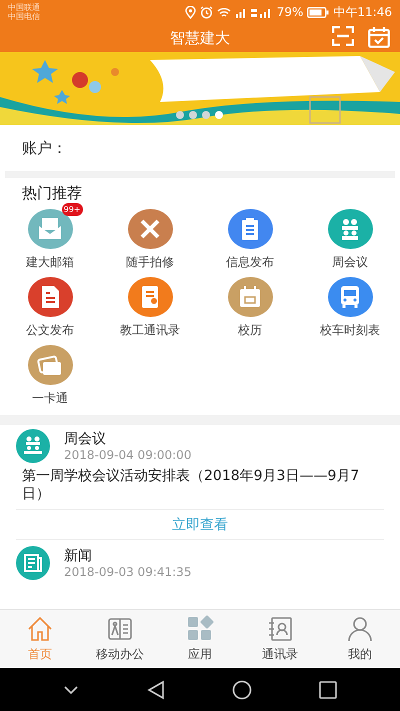  What do you see at coordinates (190, 12) in the screenshot?
I see `location-icon` at bounding box center [190, 12].